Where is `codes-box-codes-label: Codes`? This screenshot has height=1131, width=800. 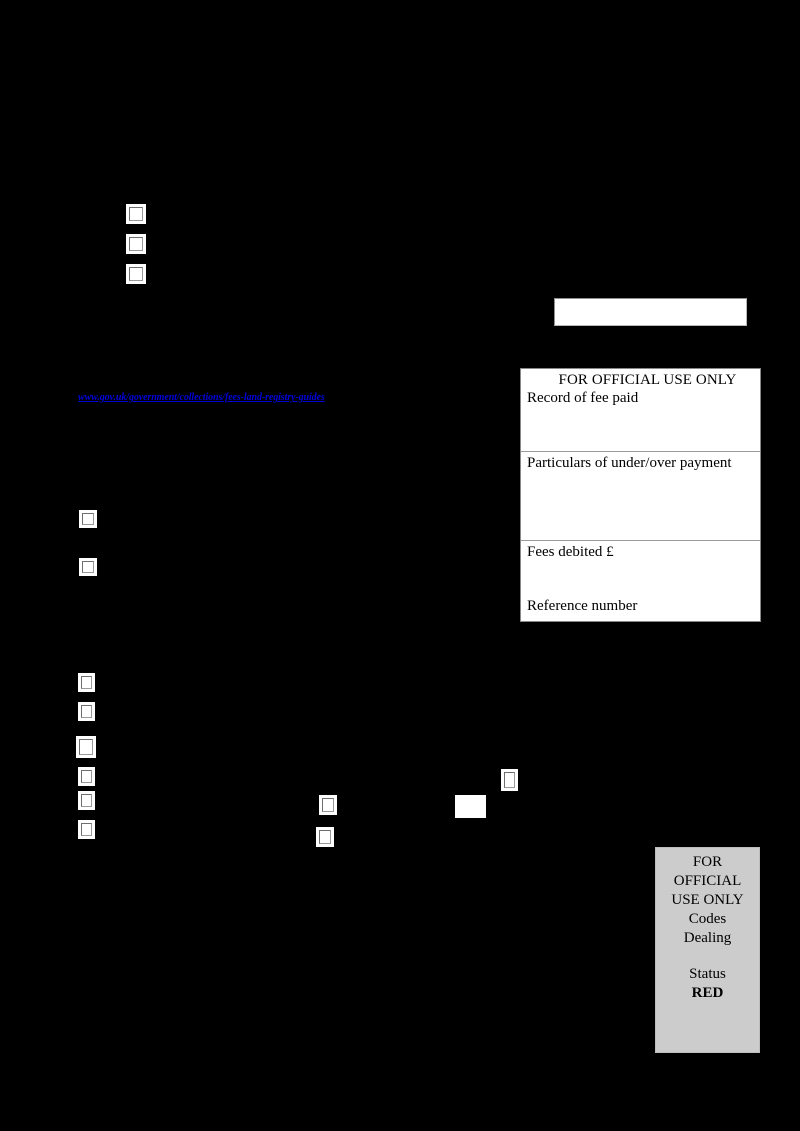 codes-box-codes-label: Codes is located at coordinates (707, 919).